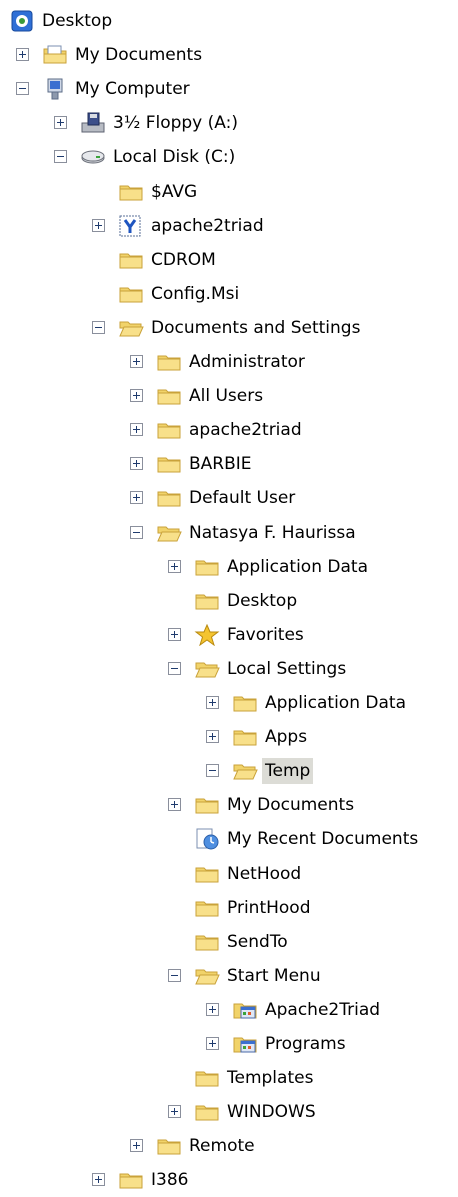  Describe the element at coordinates (245, 1044) in the screenshot. I see `program-group-icon` at that location.